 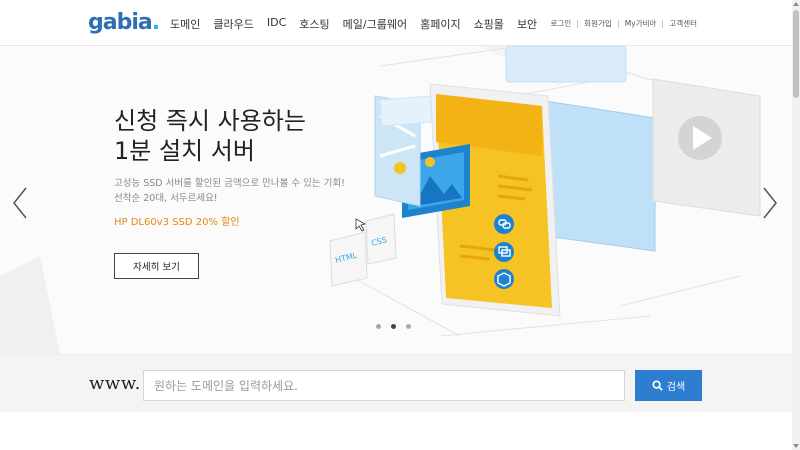 What do you see at coordinates (770, 203) in the screenshot?
I see `chevron-right-icon` at bounding box center [770, 203].